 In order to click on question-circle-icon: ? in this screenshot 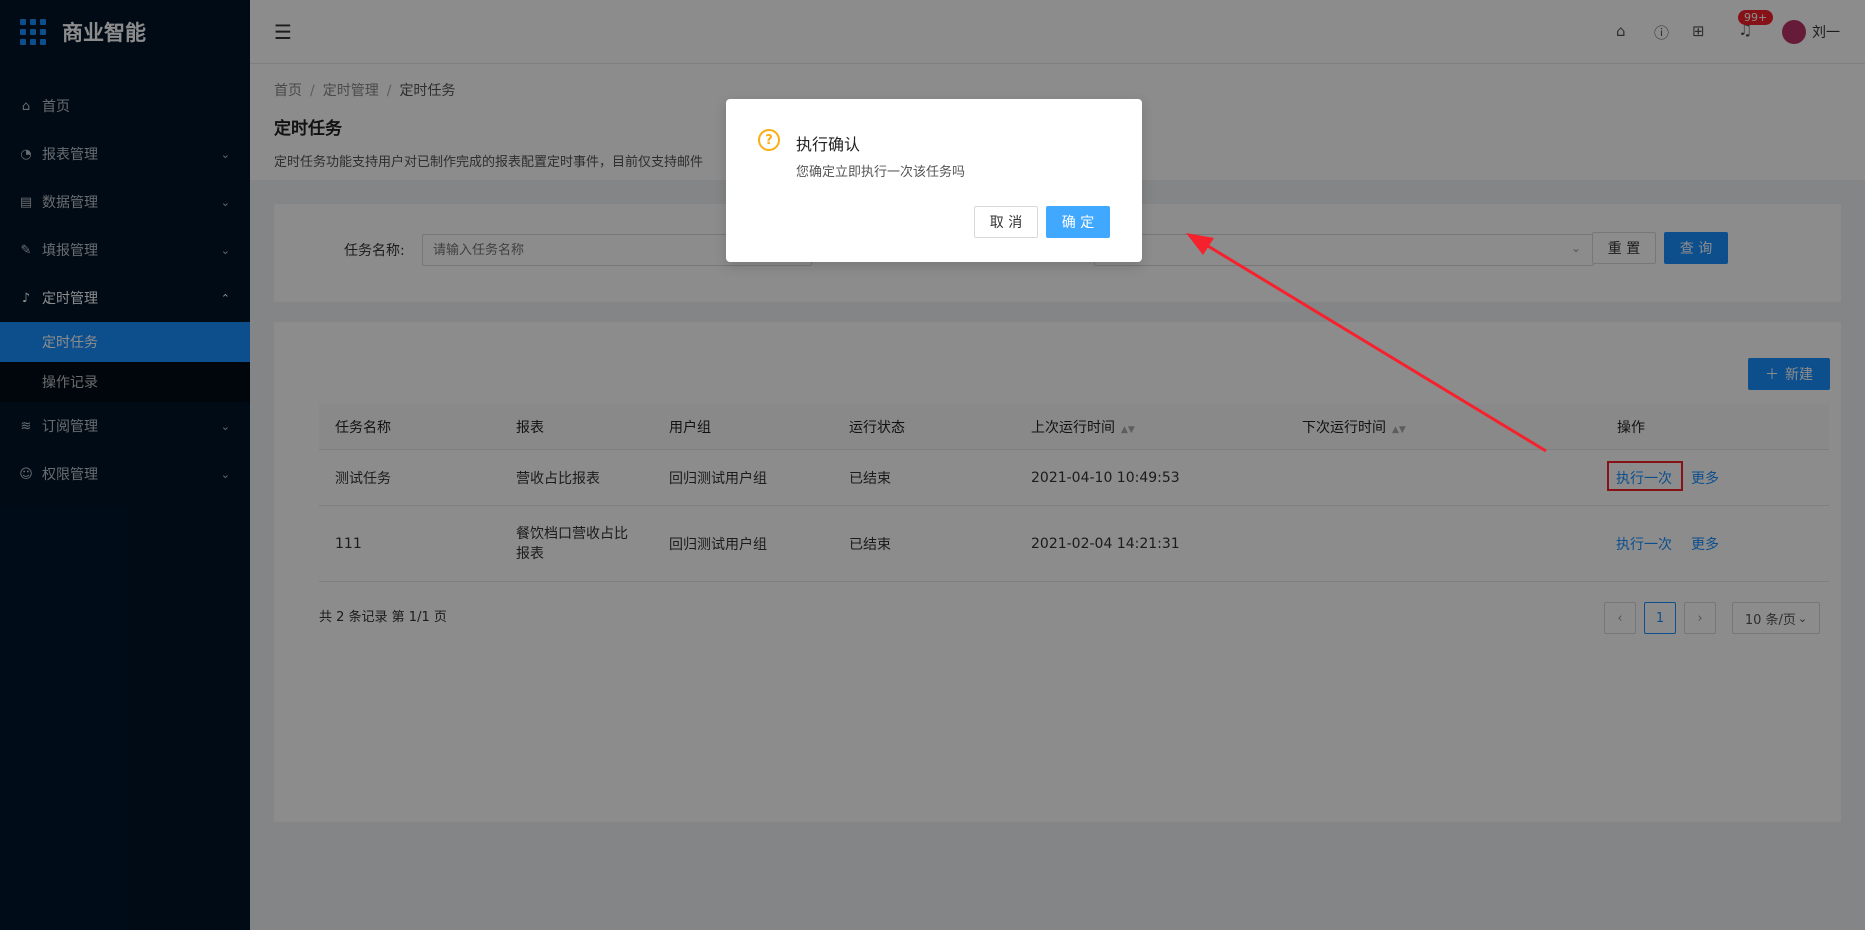, I will do `click(769, 140)`.